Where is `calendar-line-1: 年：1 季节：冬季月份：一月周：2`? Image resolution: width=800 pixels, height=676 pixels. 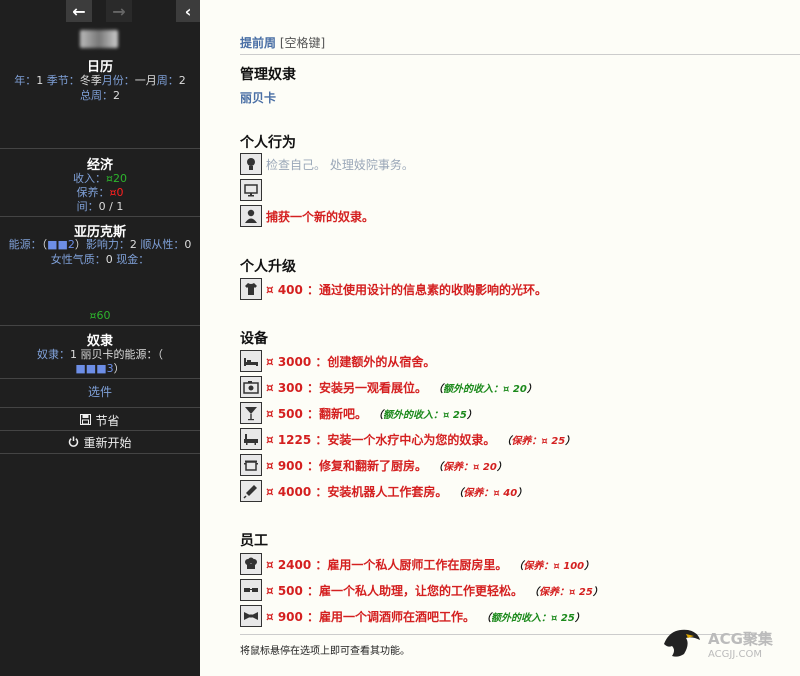
calendar-line-1: 年：1 季节：冬季月份：一月周：2 is located at coordinates (100, 80).